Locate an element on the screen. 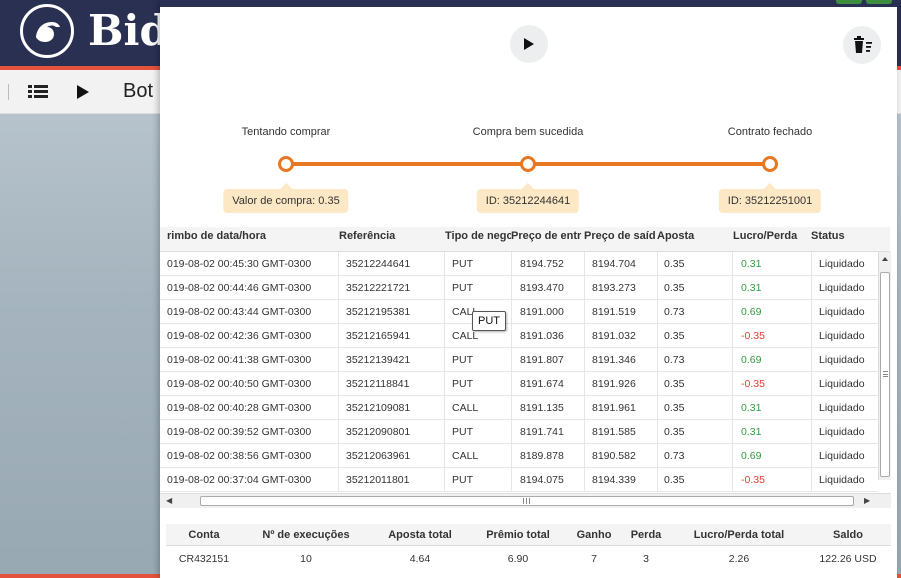  summary-col-total-pl: Lucro/Perda total is located at coordinates (739, 535).